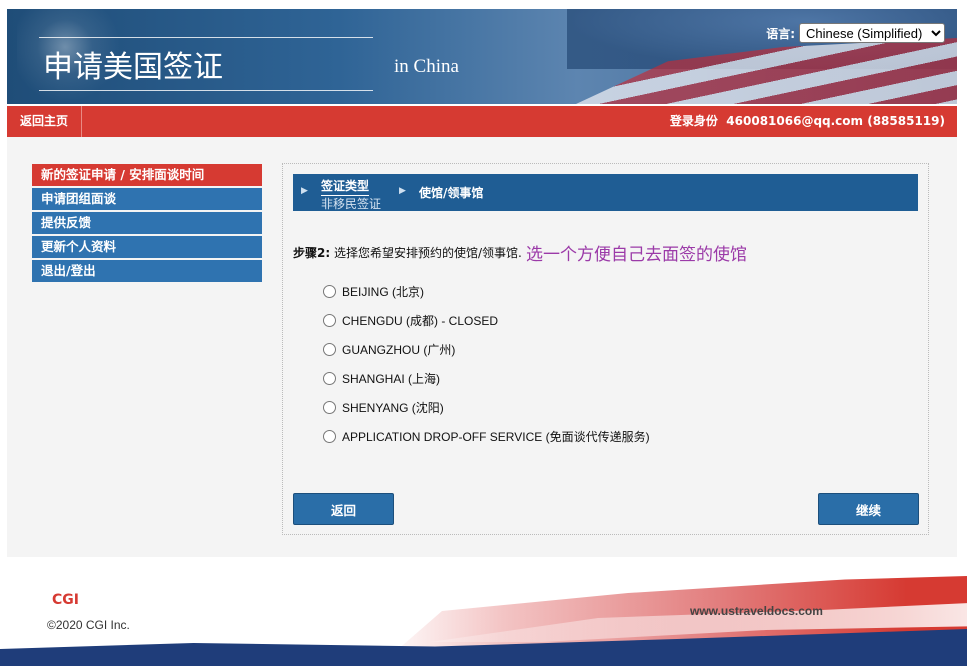  Describe the element at coordinates (693, 121) in the screenshot. I see `login-label: 登录身份` at that location.